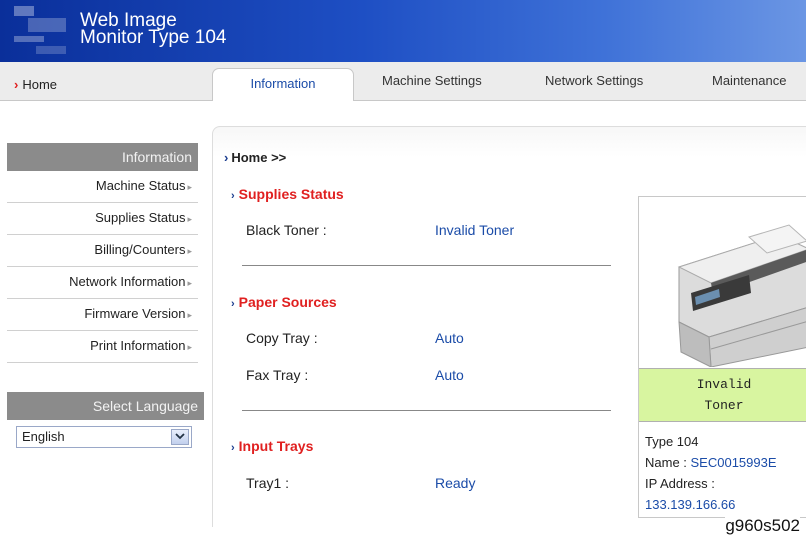 The image size is (806, 542). Describe the element at coordinates (403, 31) in the screenshot. I see `app-banner: Web Image Monitor Type 104` at that location.